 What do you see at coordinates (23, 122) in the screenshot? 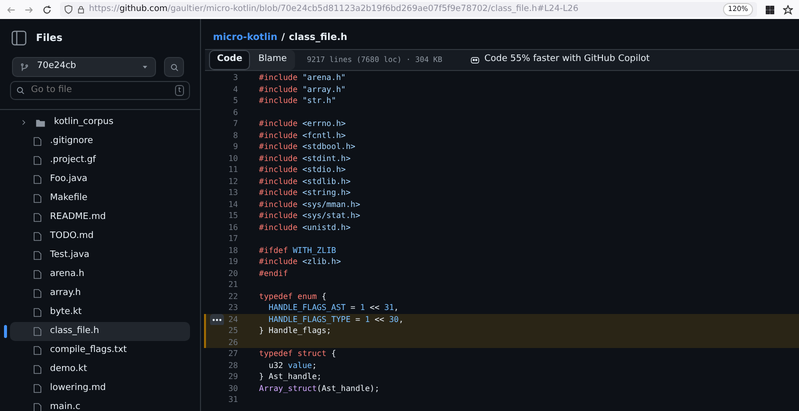
I see `chevron-icon` at bounding box center [23, 122].